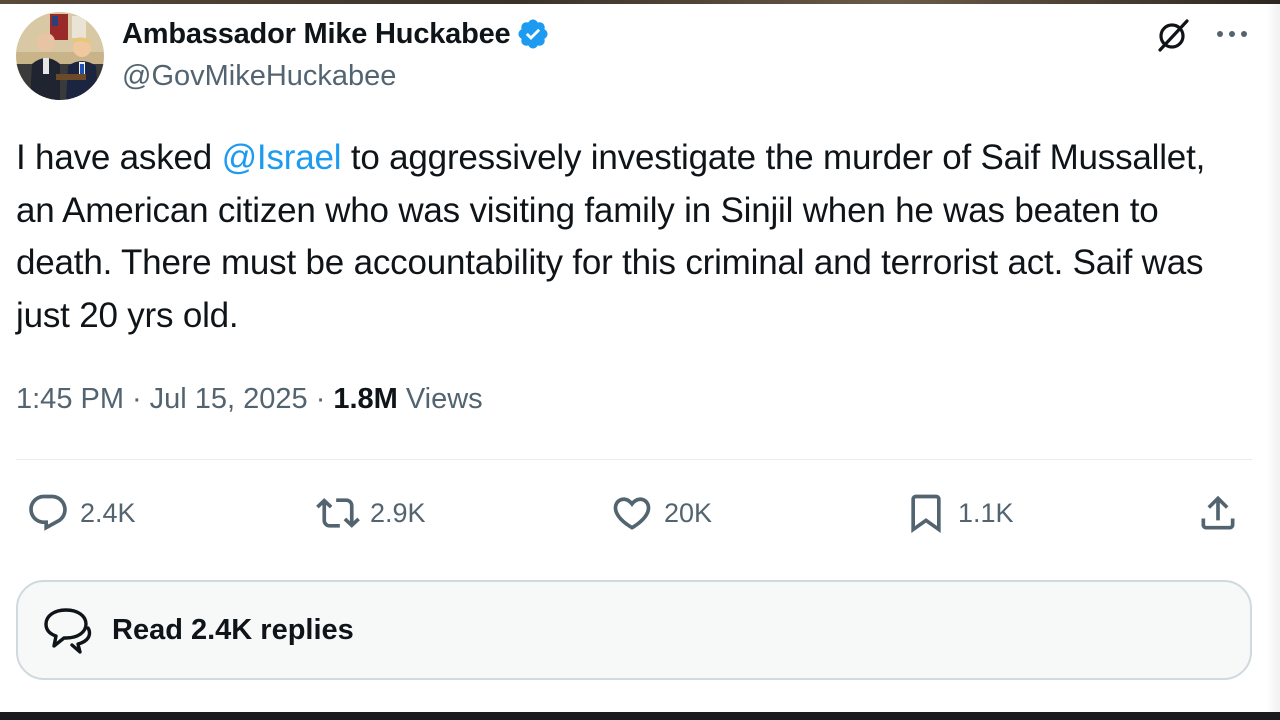 The image size is (1280, 720). I want to click on right-frame-edge, so click(1273, 358).